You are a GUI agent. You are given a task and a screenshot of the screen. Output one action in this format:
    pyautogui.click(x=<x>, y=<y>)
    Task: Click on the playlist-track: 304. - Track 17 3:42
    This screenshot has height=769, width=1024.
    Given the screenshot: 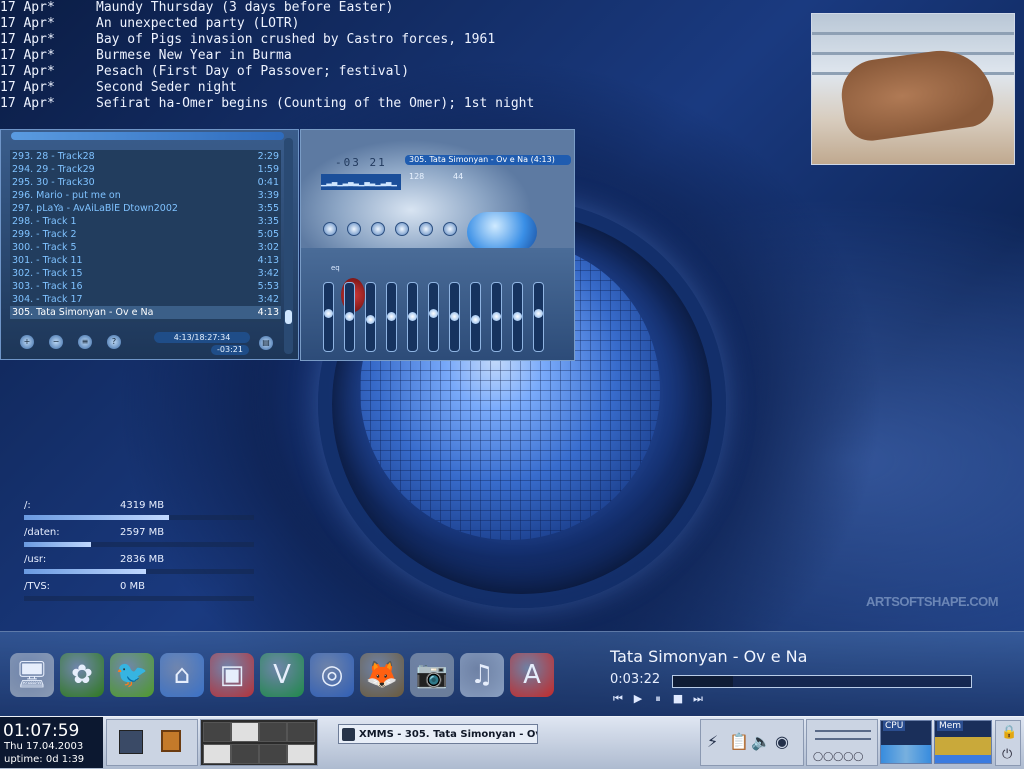 What is the action you would take?
    pyautogui.click(x=145, y=299)
    